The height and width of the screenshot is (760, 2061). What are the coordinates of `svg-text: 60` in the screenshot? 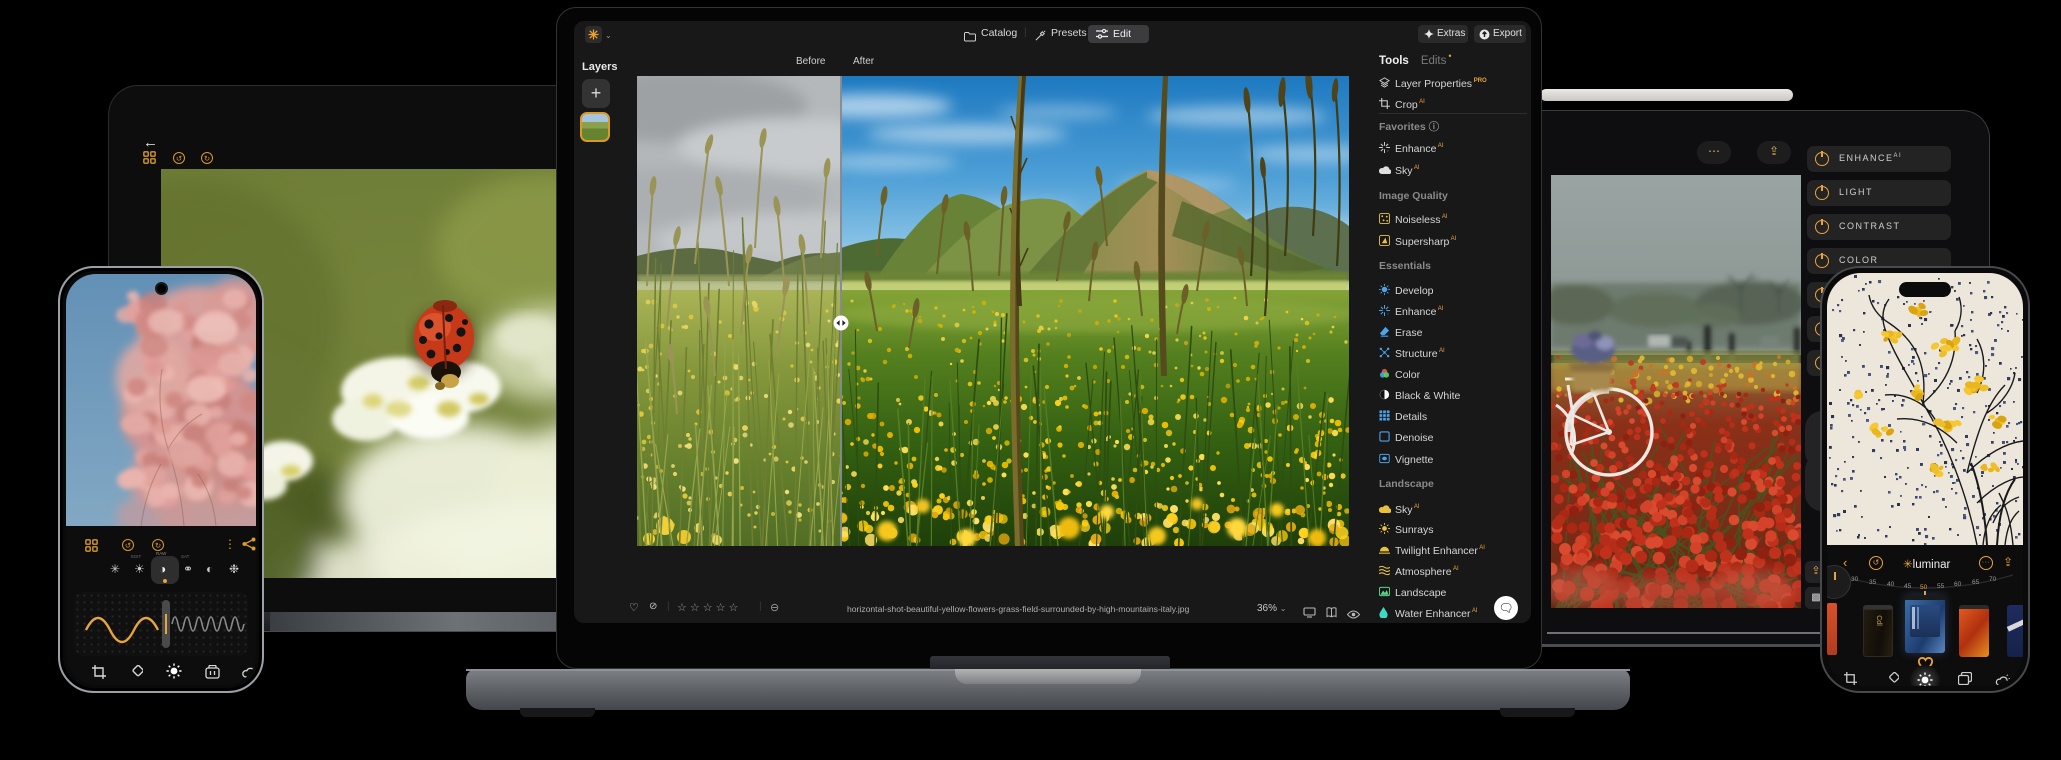 It's located at (1958, 584).